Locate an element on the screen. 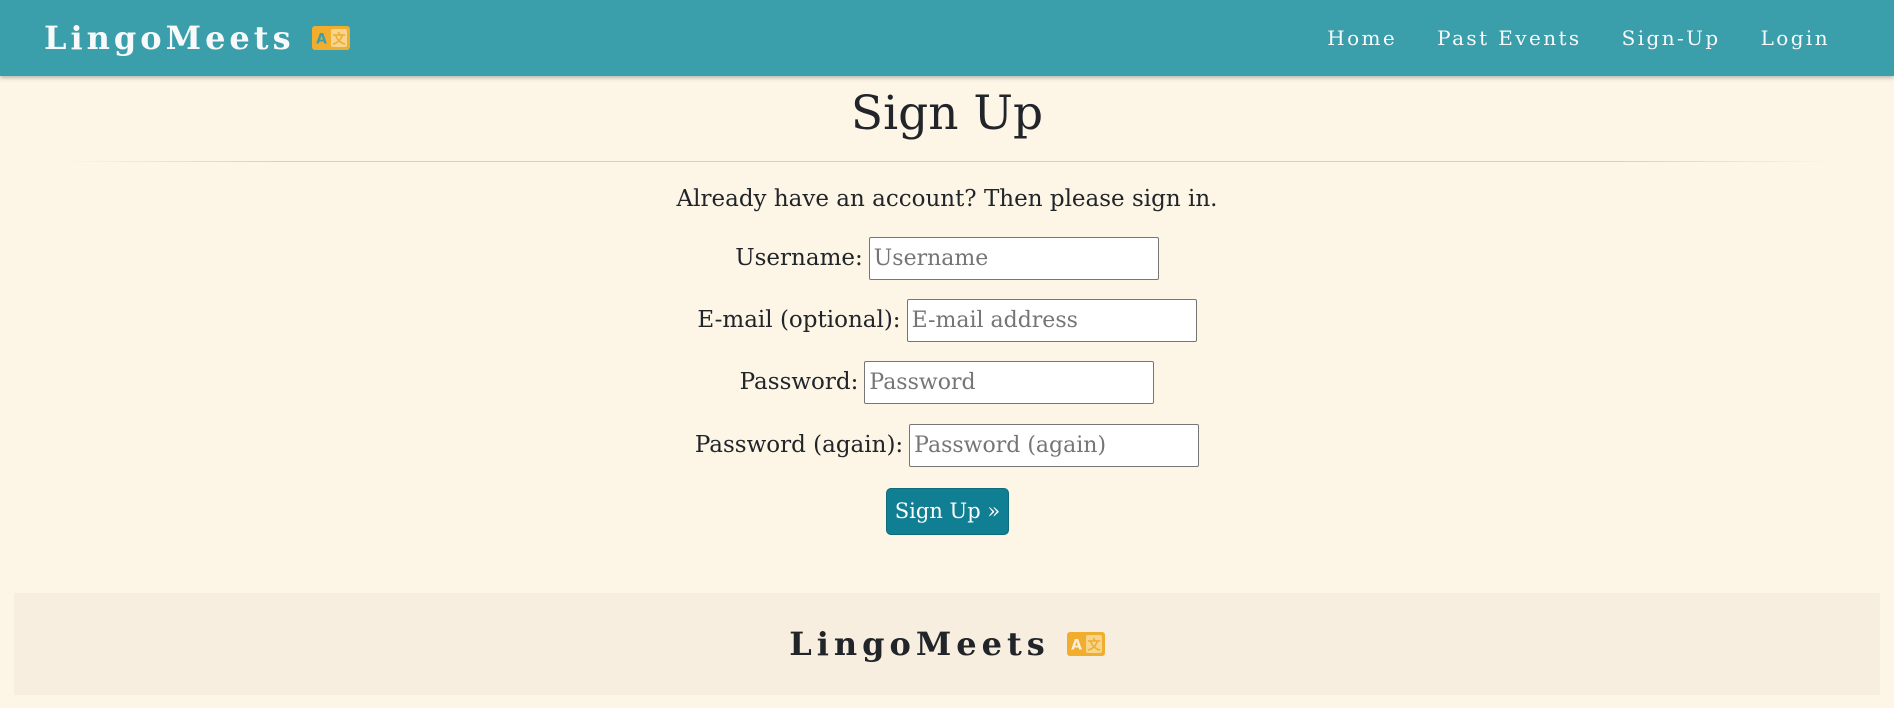 Image resolution: width=1894 pixels, height=708 pixels. password-input is located at coordinates (1009, 382).